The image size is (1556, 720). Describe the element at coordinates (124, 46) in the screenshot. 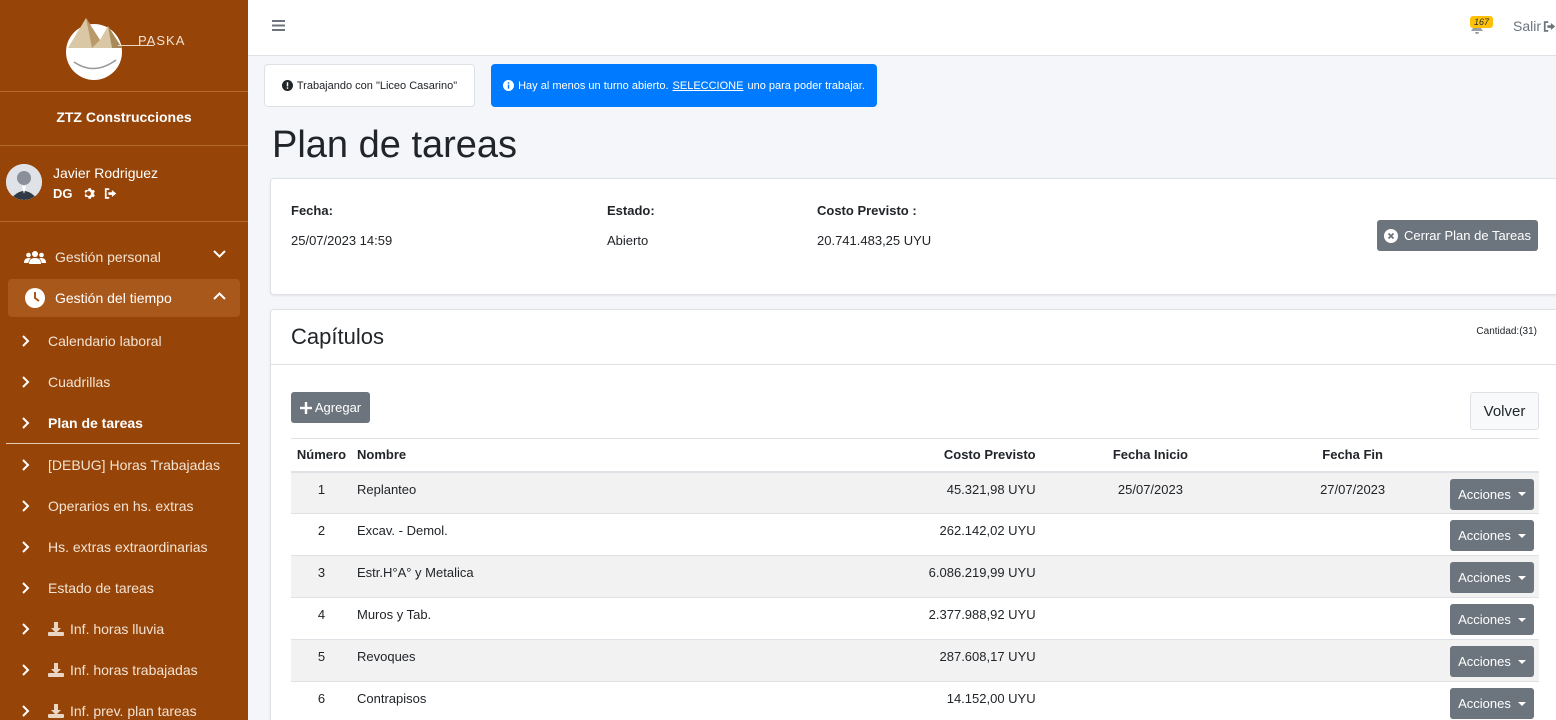

I see `brand: PASKA` at that location.